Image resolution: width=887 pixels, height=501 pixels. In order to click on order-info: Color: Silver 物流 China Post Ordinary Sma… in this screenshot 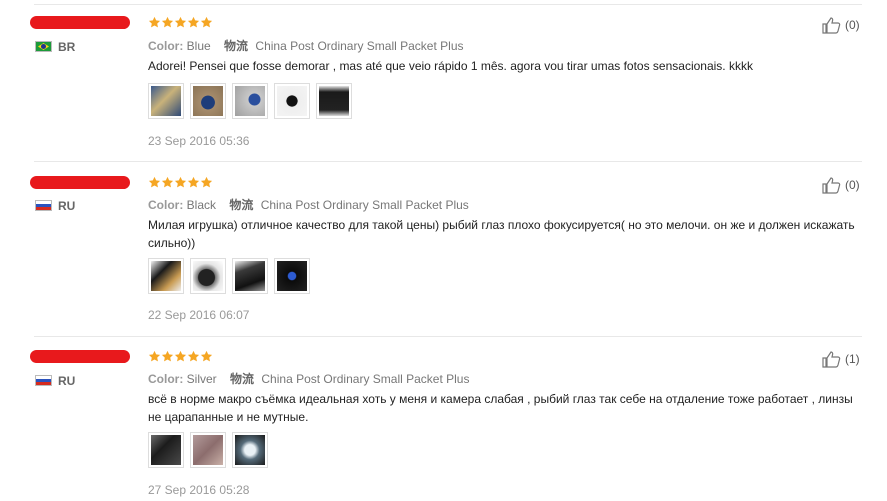, I will do `click(308, 378)`.